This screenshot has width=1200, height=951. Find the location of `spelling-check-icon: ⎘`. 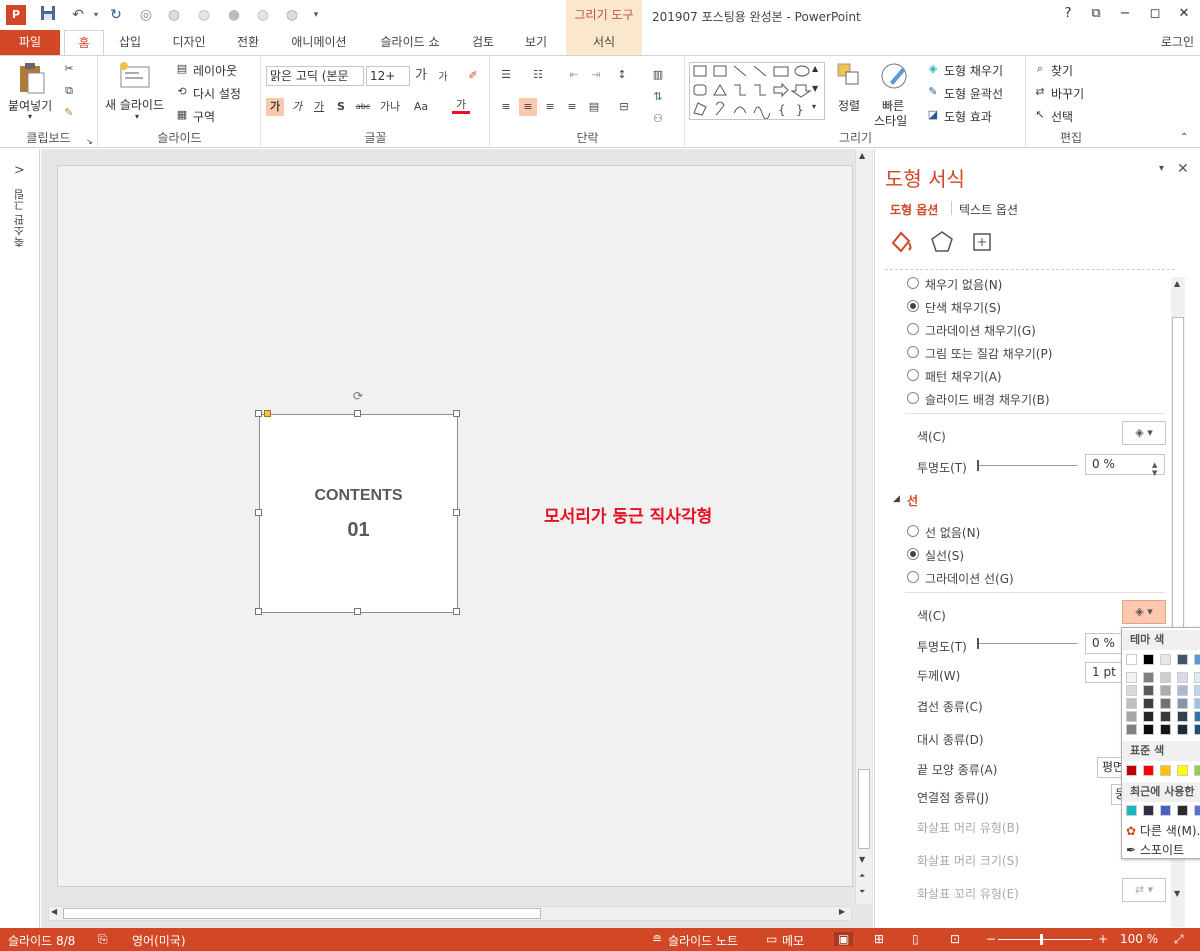

spelling-check-icon: ⎘ is located at coordinates (103, 939).